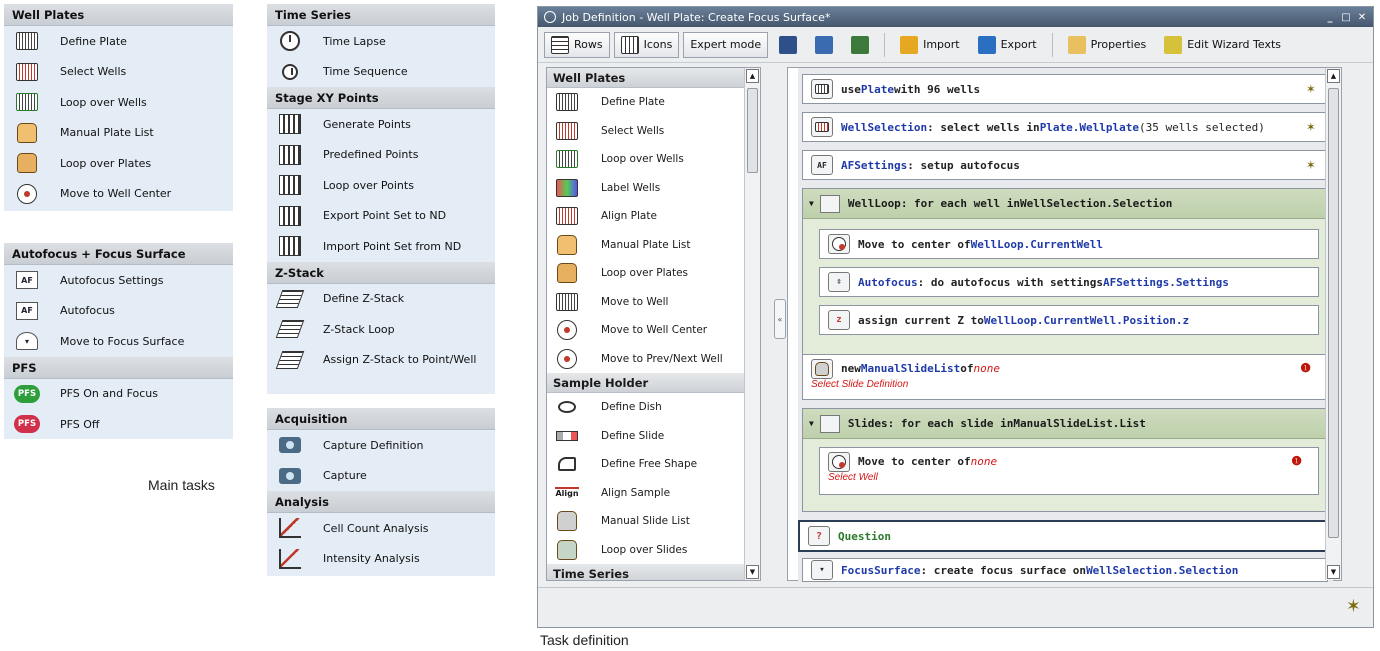  I want to click on dish-icon, so click(567, 407).